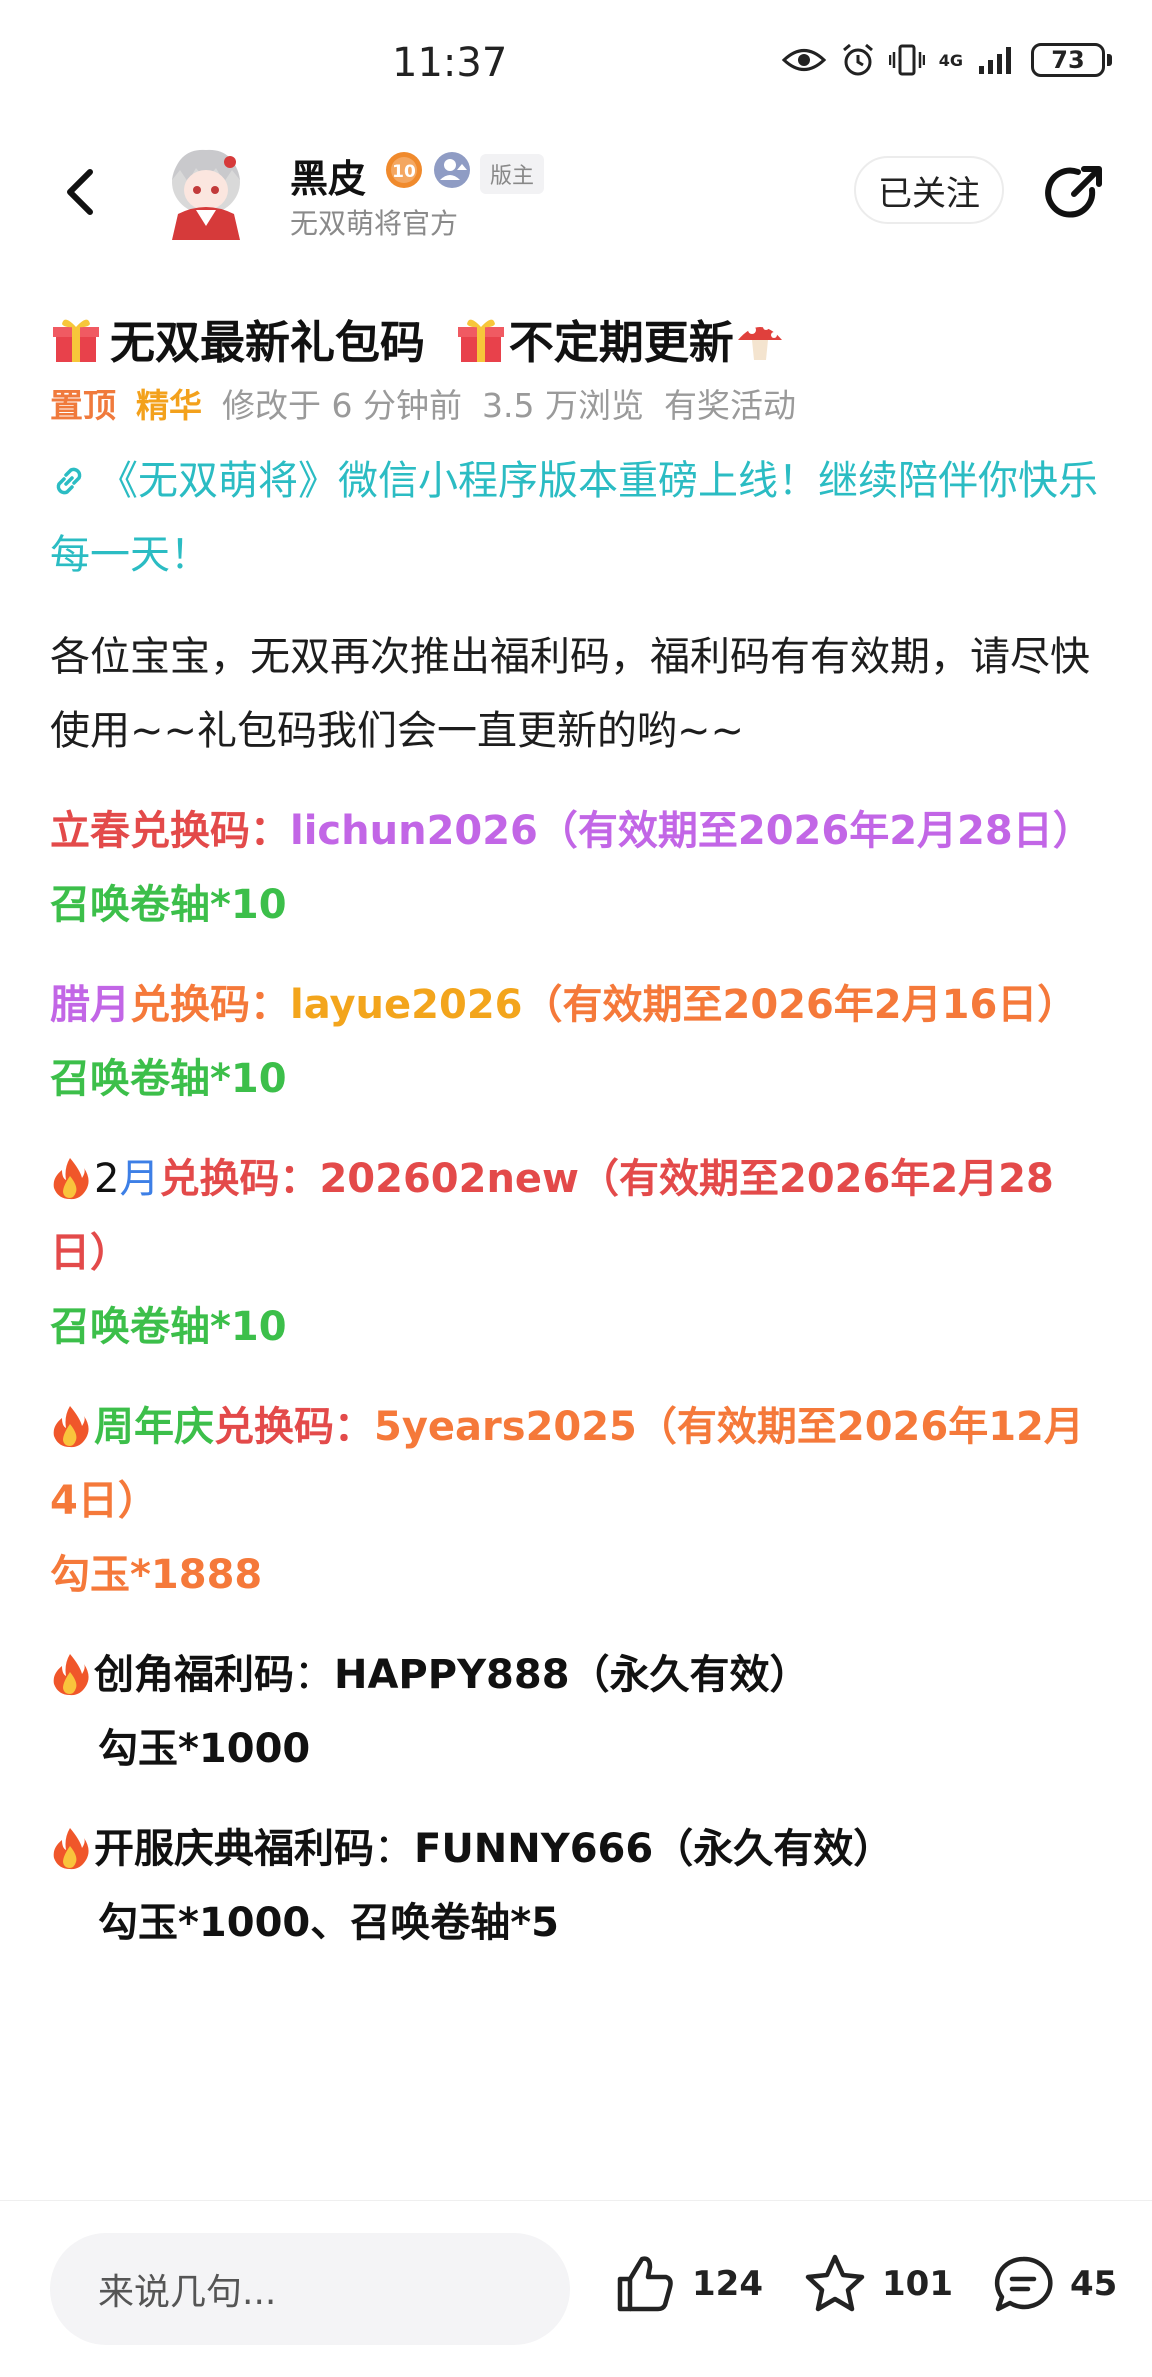 This screenshot has height=2377, width=1152. Describe the element at coordinates (950, 60) in the screenshot. I see `network-label: 4G` at that location.